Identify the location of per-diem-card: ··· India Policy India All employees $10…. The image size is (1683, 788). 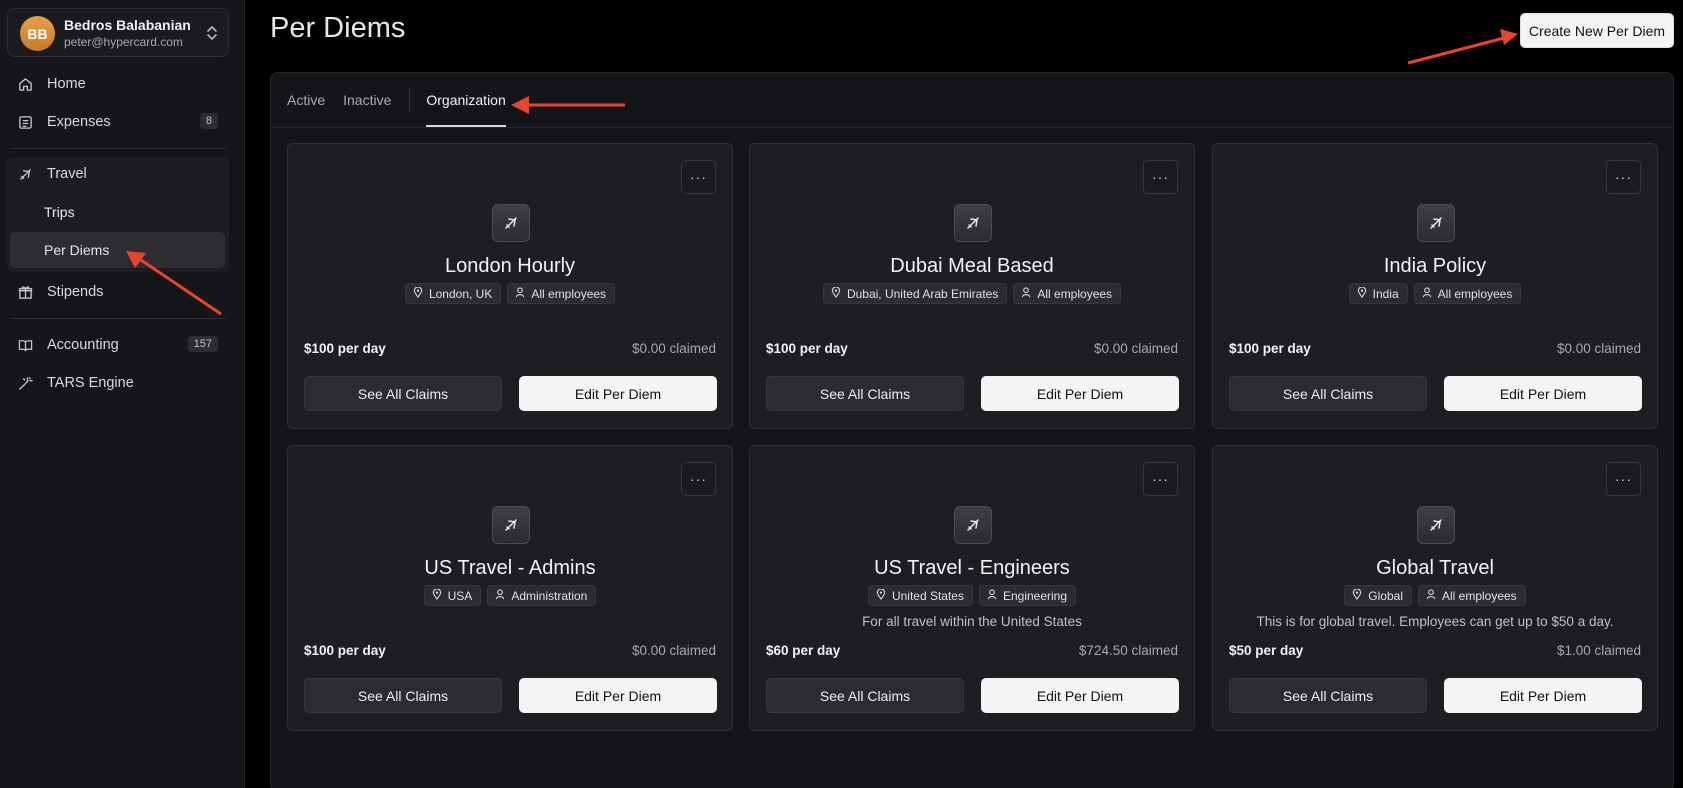
(1435, 286).